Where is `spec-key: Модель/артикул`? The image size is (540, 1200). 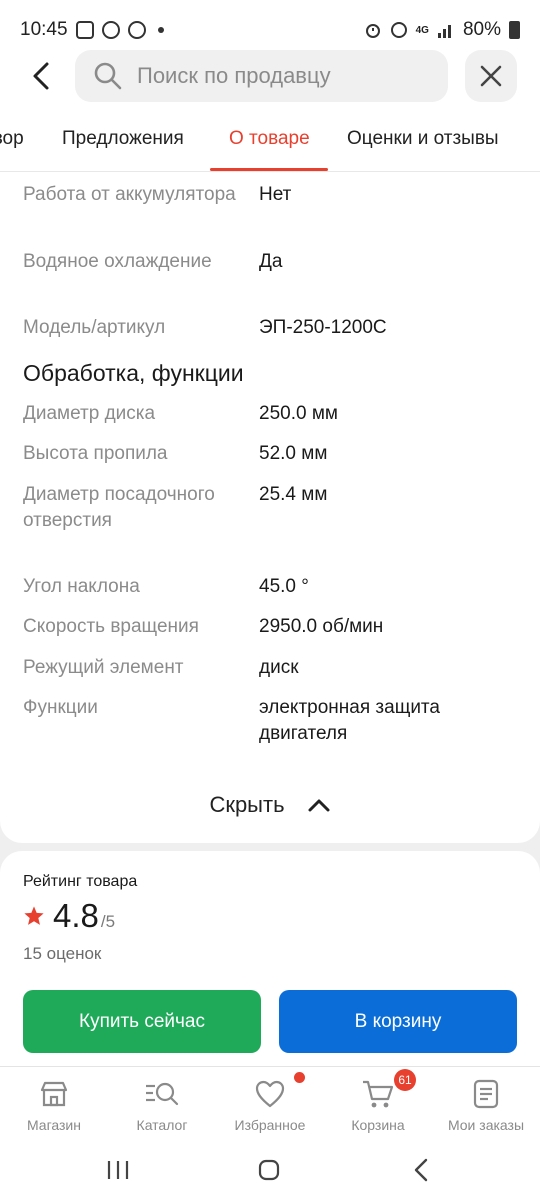
spec-key: Модель/артикул is located at coordinates (94, 327).